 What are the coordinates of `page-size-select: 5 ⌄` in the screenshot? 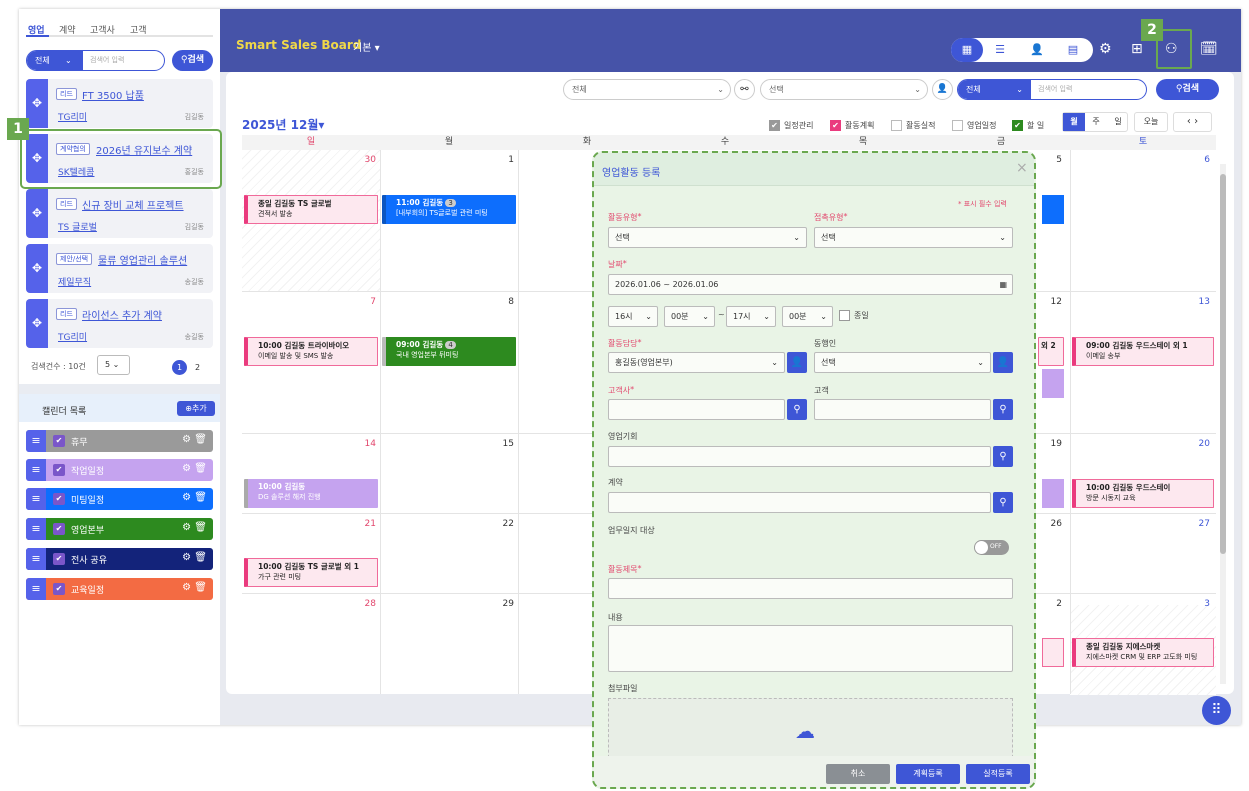 It's located at (113, 365).